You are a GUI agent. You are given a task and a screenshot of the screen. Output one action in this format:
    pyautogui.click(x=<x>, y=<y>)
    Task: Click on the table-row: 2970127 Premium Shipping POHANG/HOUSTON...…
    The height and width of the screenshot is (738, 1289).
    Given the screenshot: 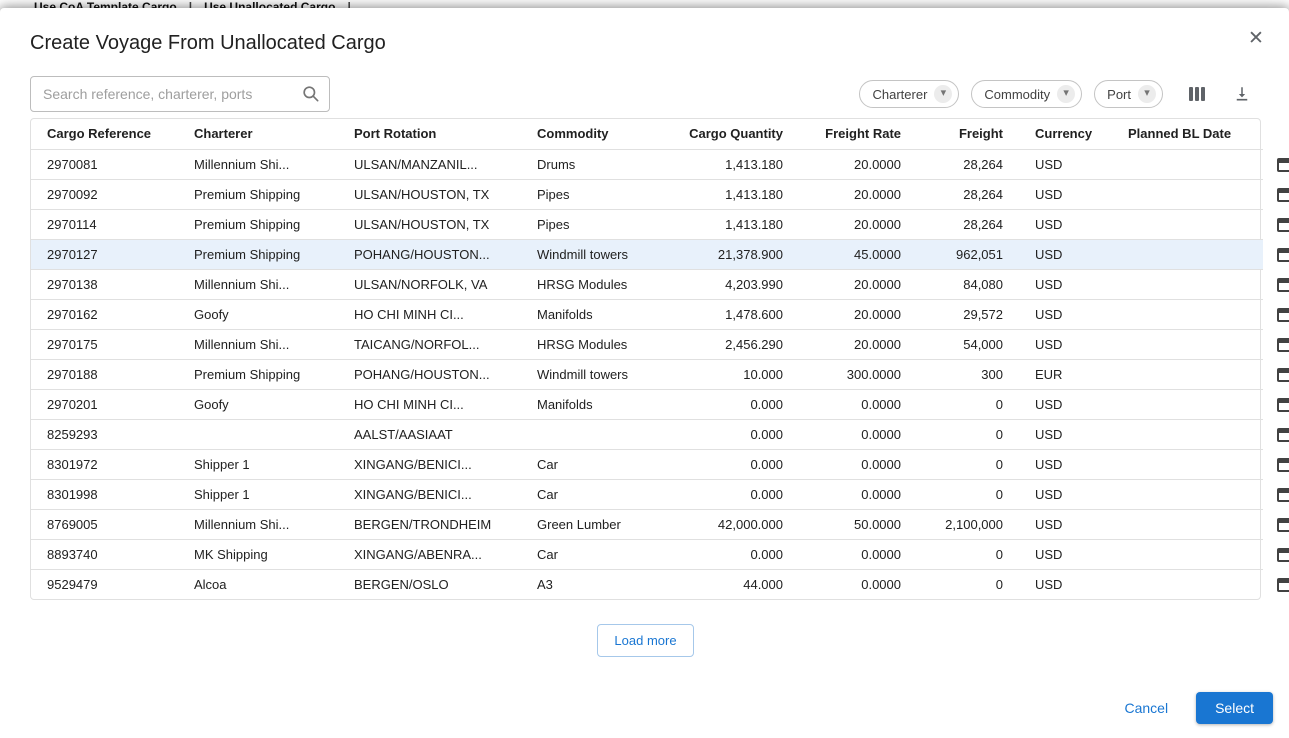 What is the action you would take?
    pyautogui.click(x=660, y=254)
    